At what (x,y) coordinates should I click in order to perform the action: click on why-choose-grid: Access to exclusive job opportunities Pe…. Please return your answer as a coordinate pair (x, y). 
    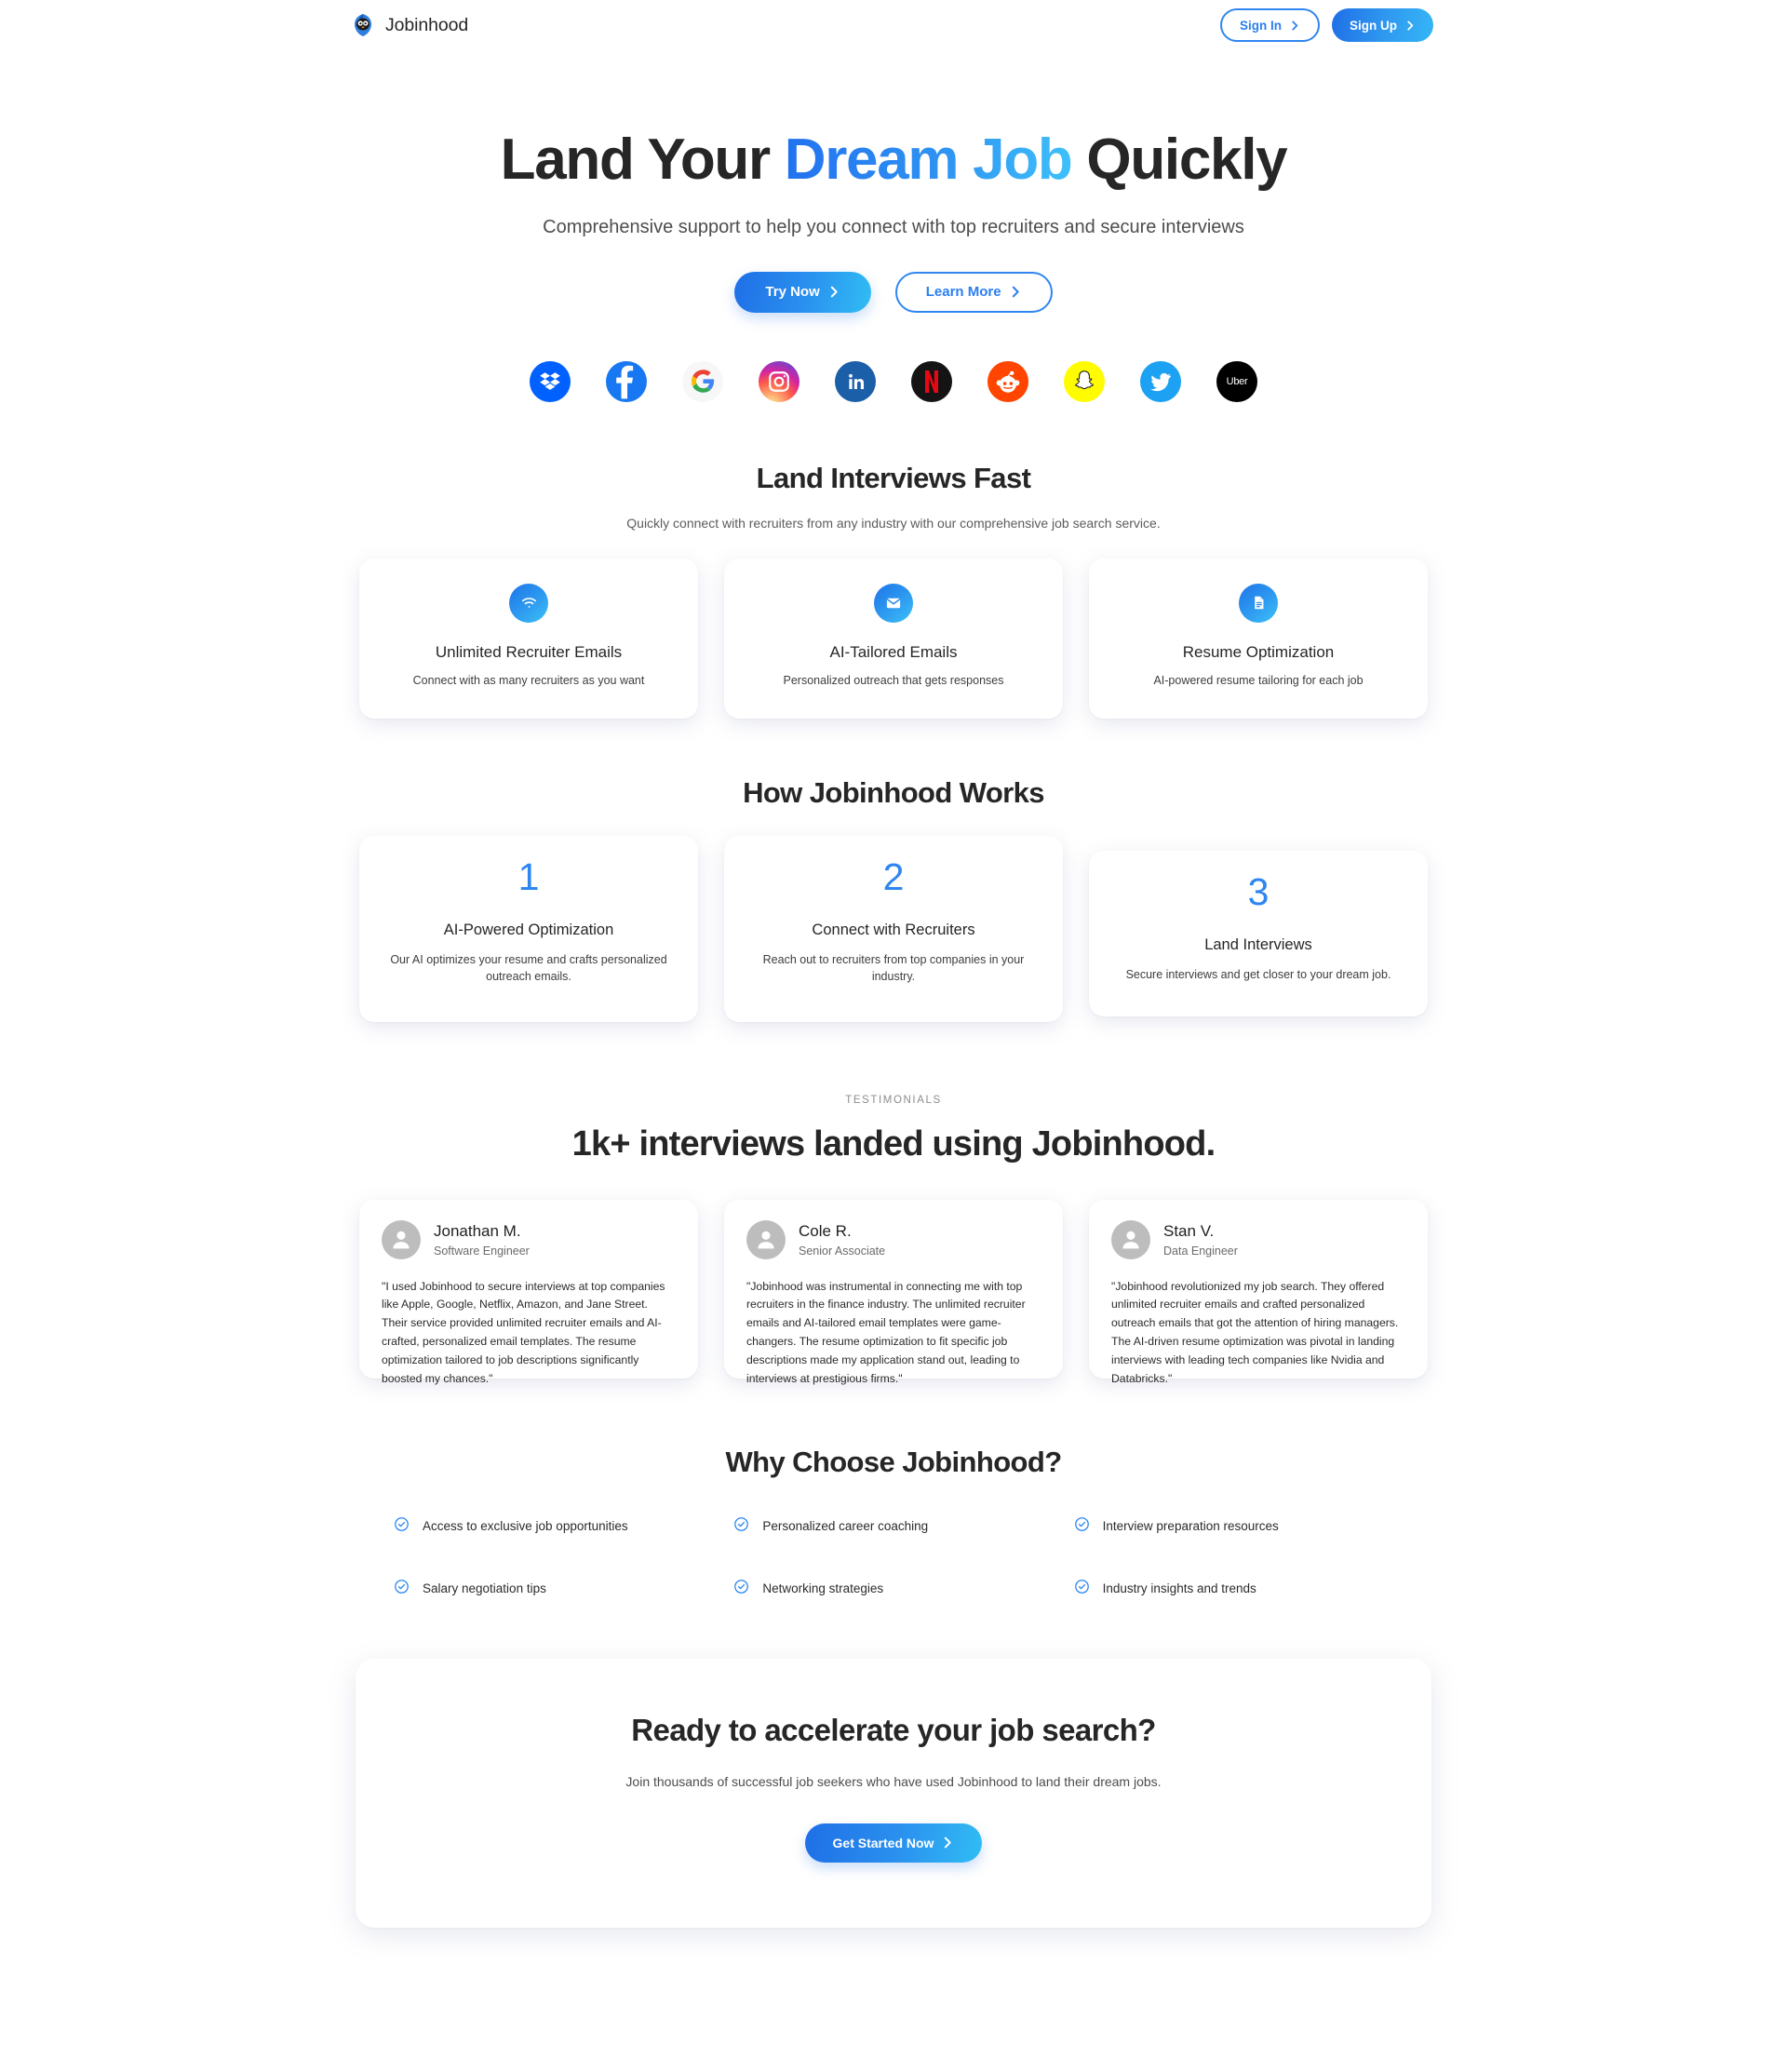
    Looking at the image, I should click on (893, 1557).